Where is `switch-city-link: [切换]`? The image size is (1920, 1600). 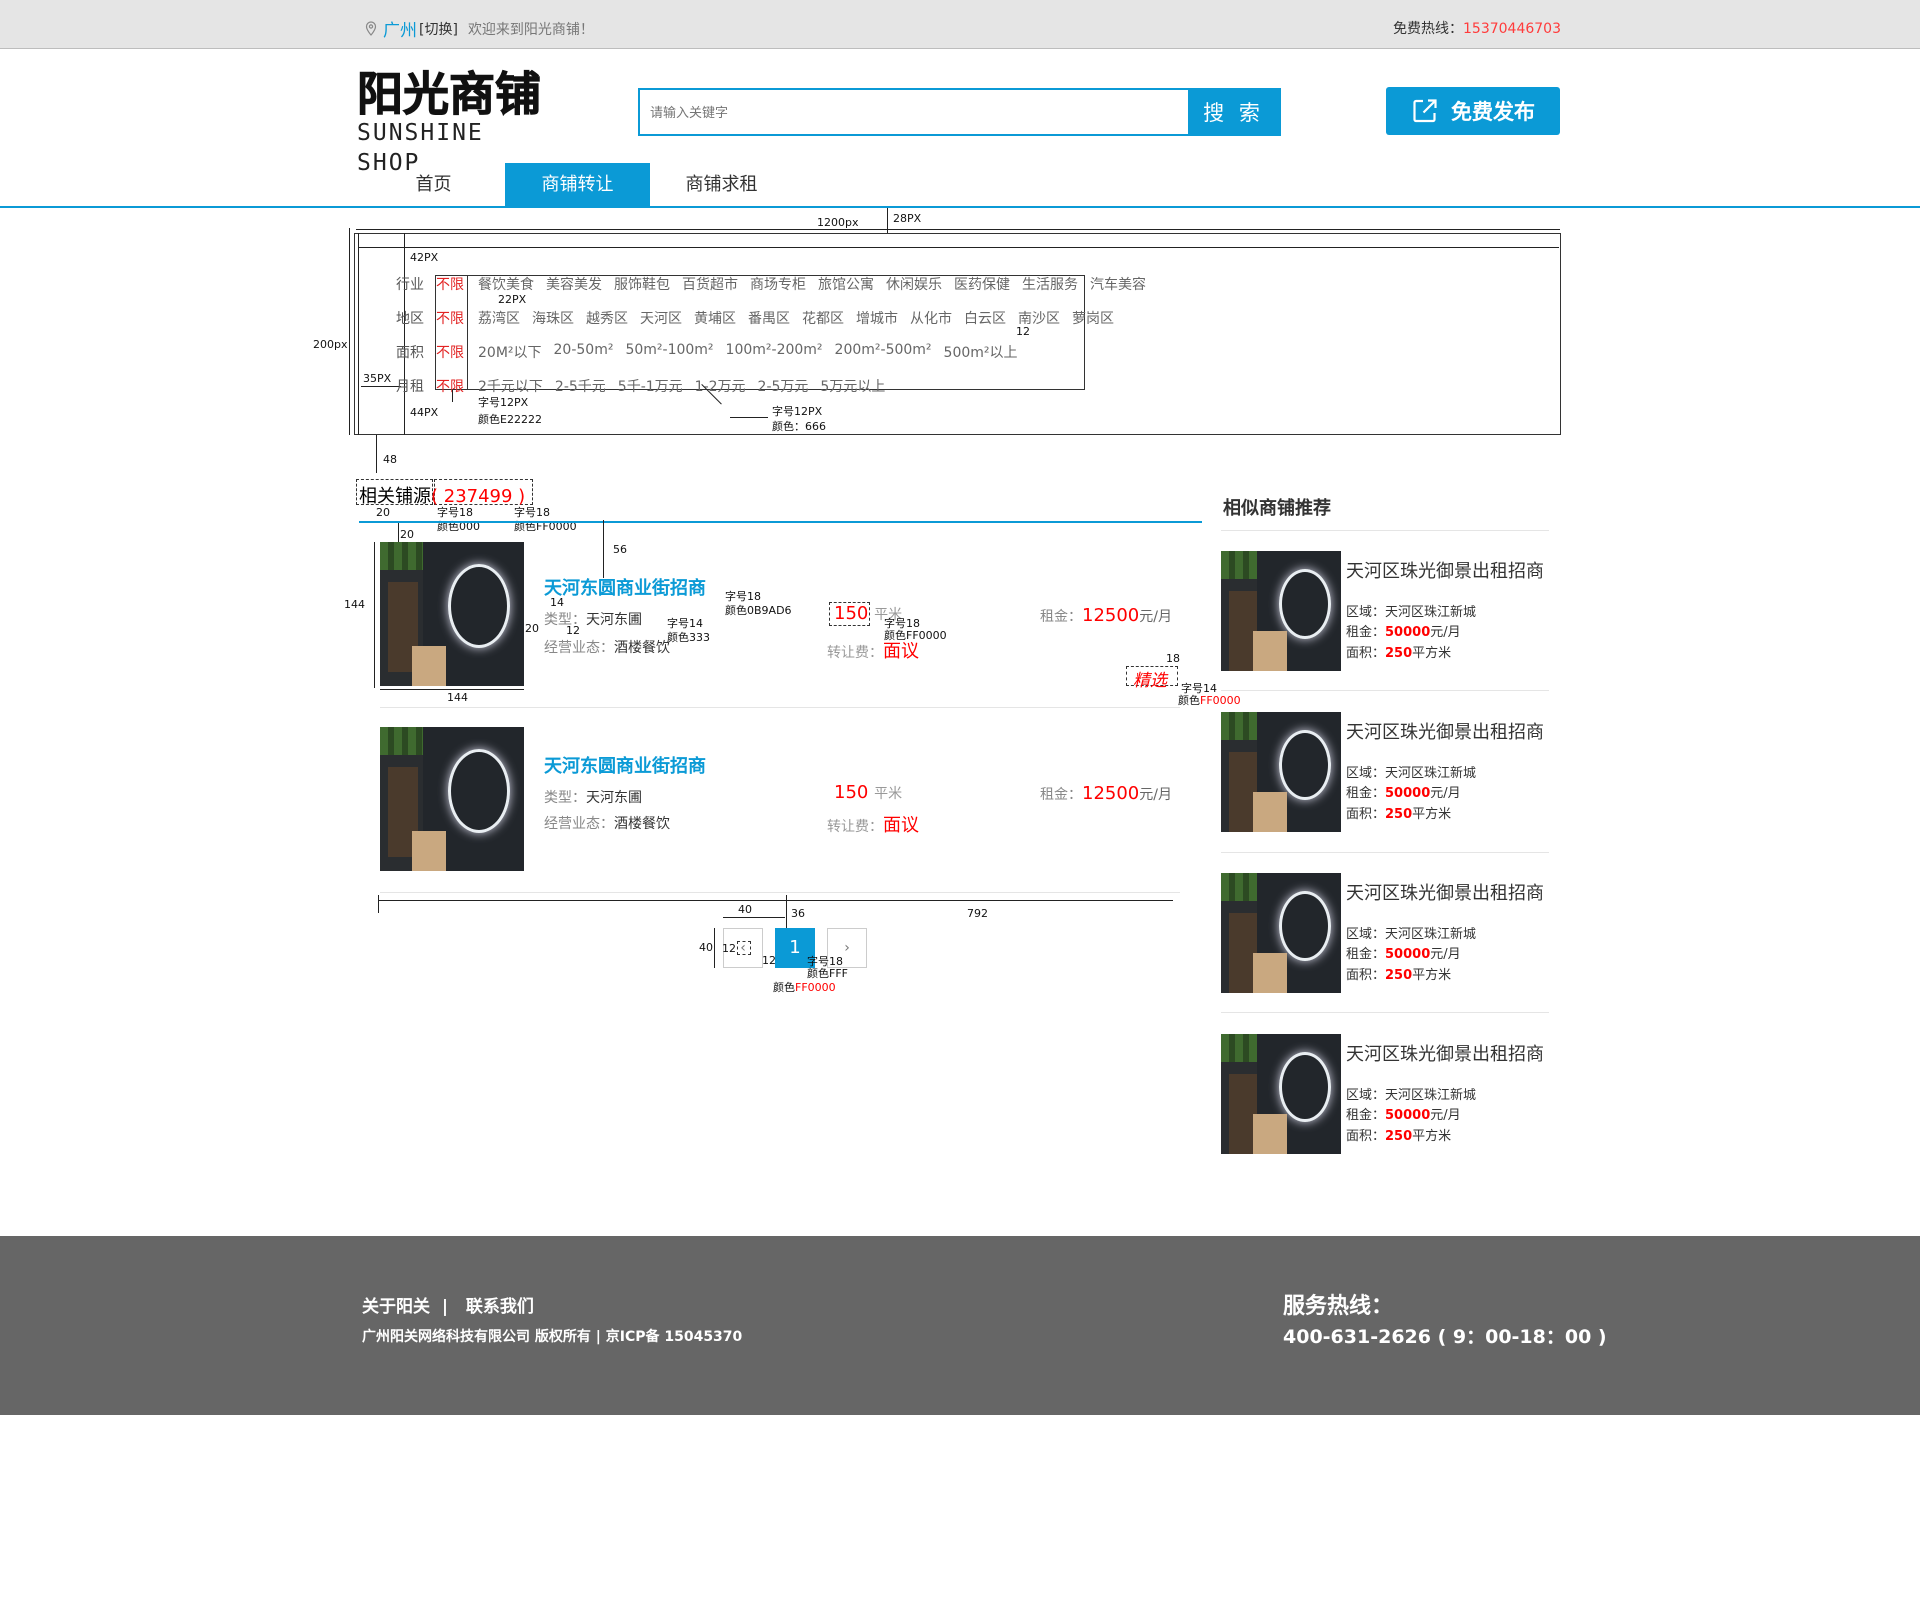 switch-city-link: [切换] is located at coordinates (438, 29).